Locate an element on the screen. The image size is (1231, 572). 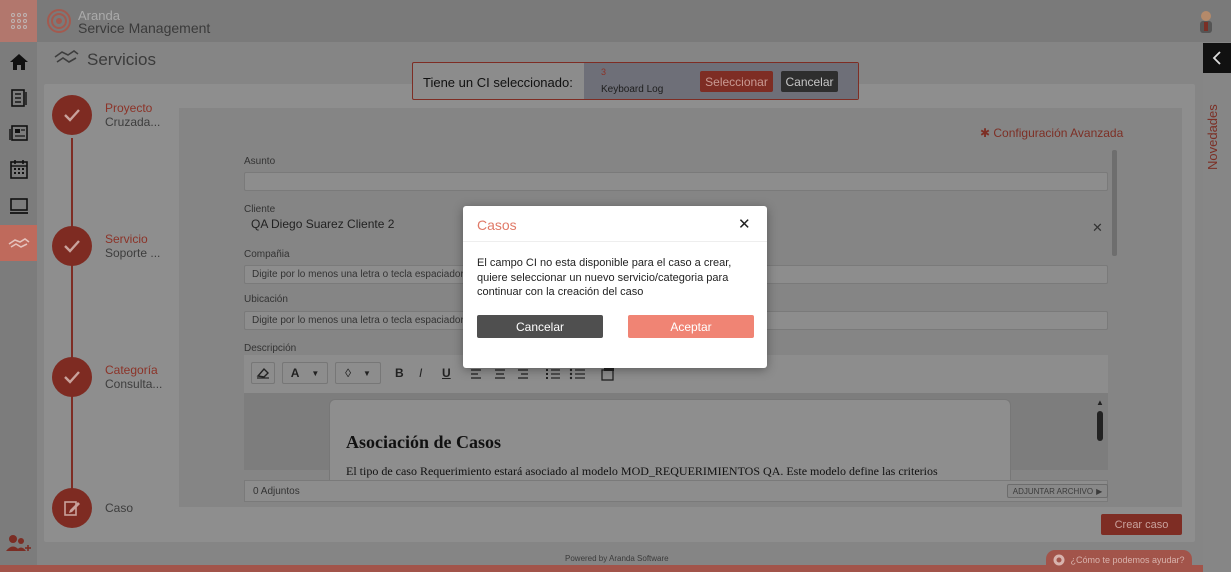
compania-label: Compañia is located at coordinates (267, 254).